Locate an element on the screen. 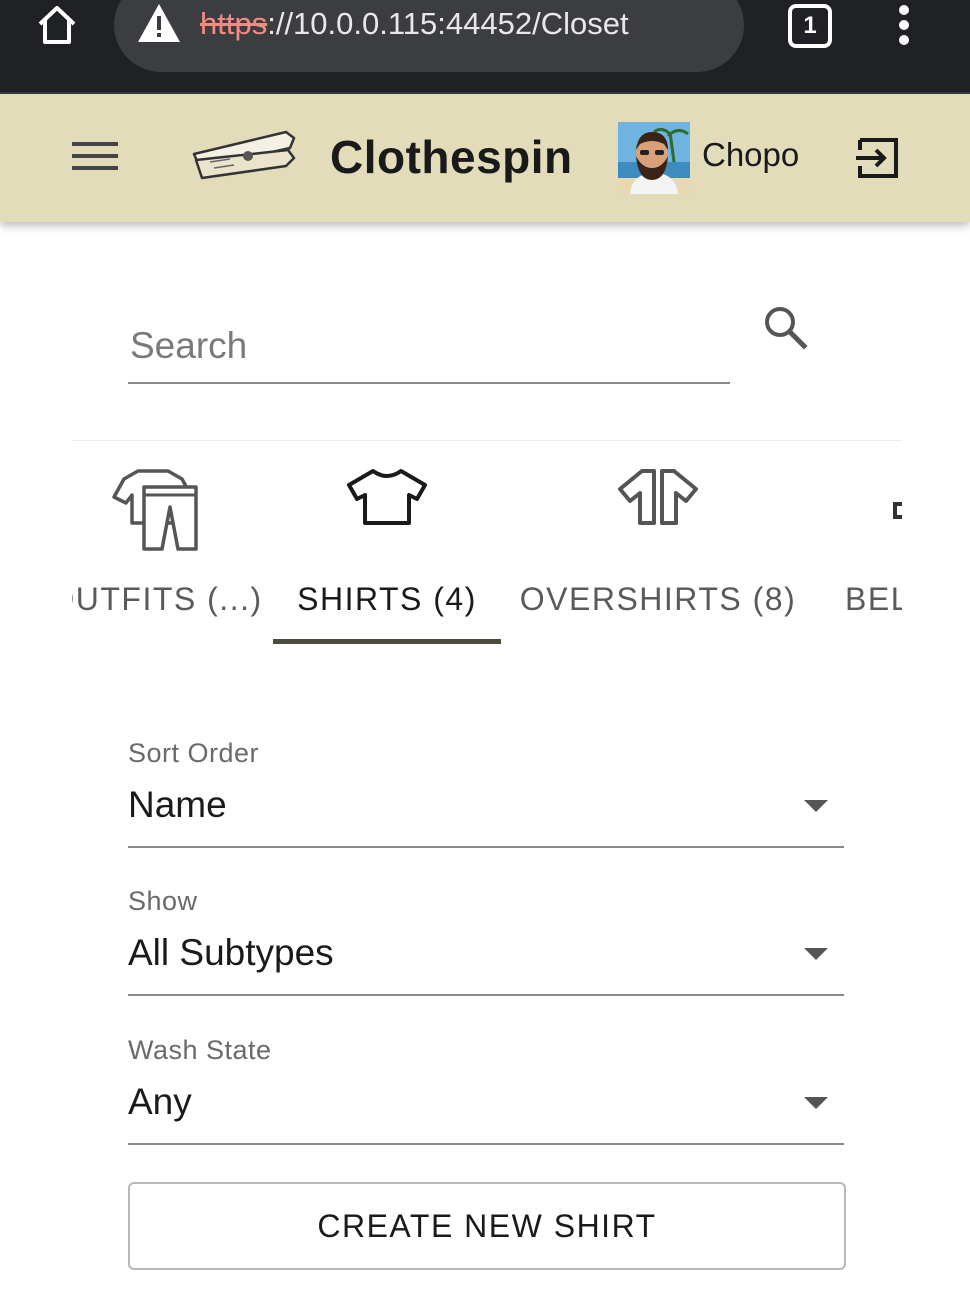  tab-shirts: SHIRTS (4) is located at coordinates (387, 543).